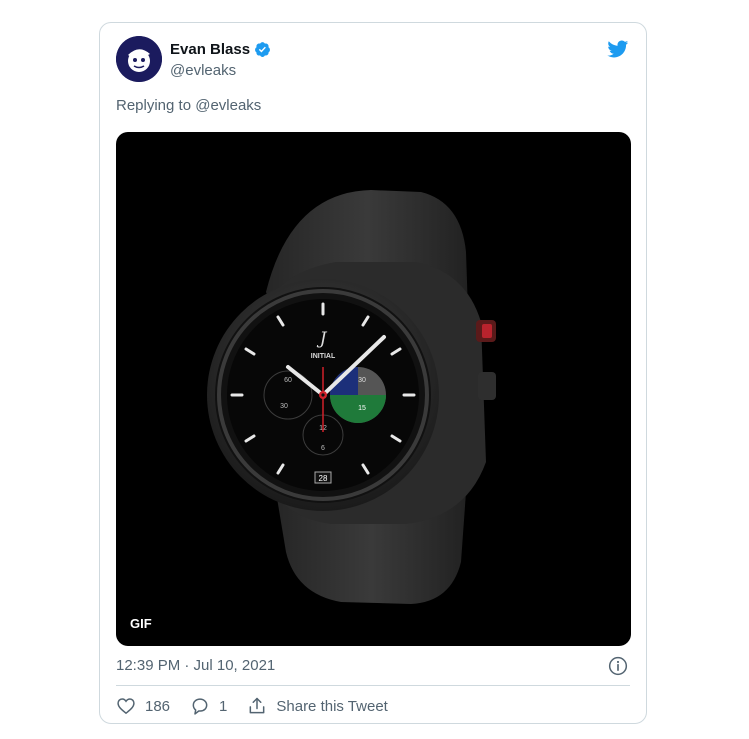  Describe the element at coordinates (617, 49) in the screenshot. I see `twitter-bird-icon` at that location.